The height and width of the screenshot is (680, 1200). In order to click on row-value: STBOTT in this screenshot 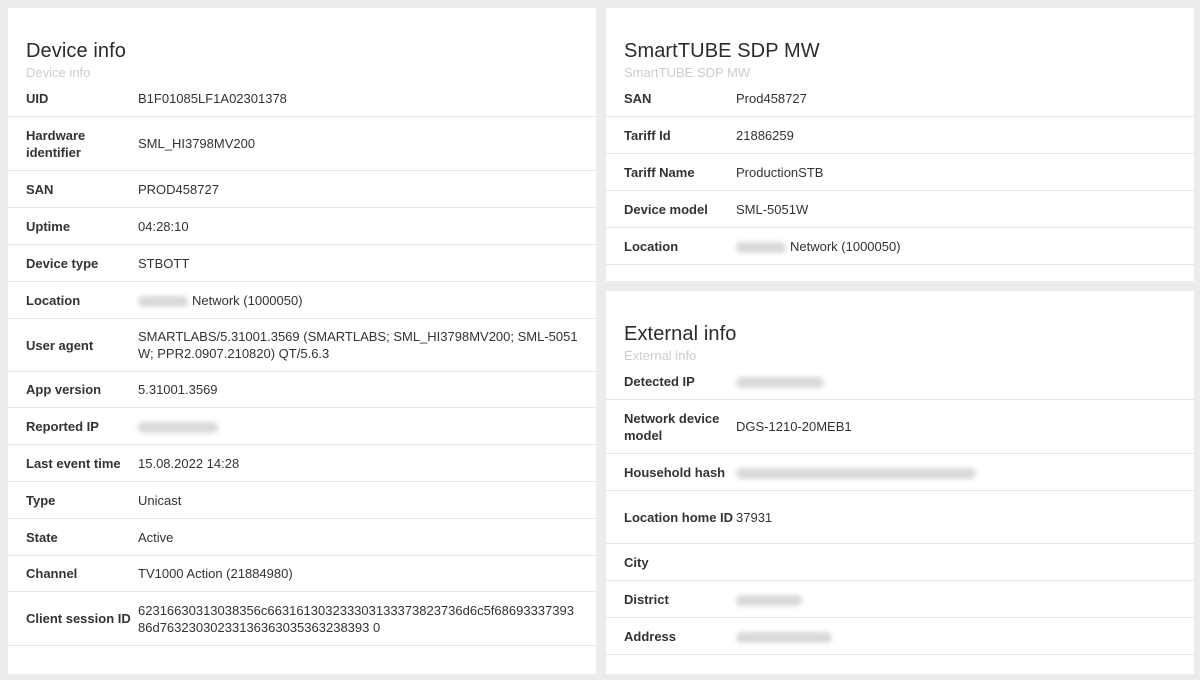, I will do `click(164, 263)`.